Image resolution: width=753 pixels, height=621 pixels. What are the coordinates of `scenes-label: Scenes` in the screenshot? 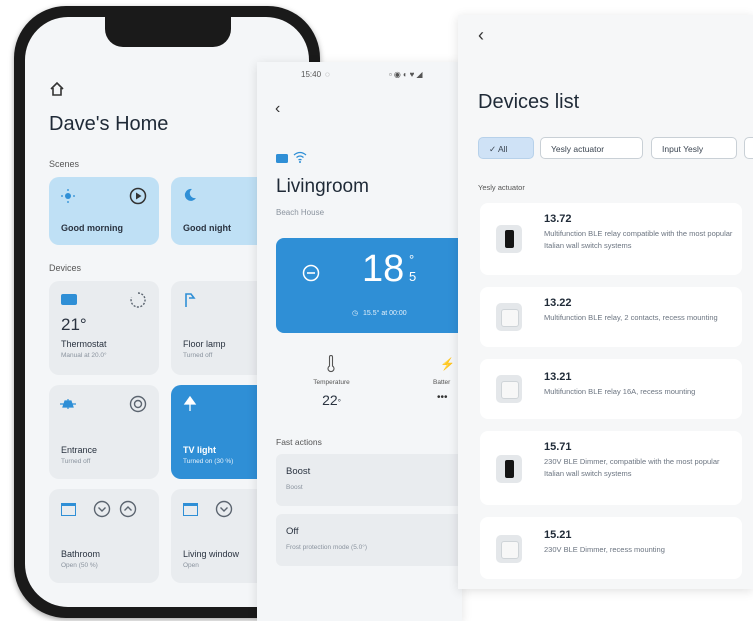 It's located at (64, 164).